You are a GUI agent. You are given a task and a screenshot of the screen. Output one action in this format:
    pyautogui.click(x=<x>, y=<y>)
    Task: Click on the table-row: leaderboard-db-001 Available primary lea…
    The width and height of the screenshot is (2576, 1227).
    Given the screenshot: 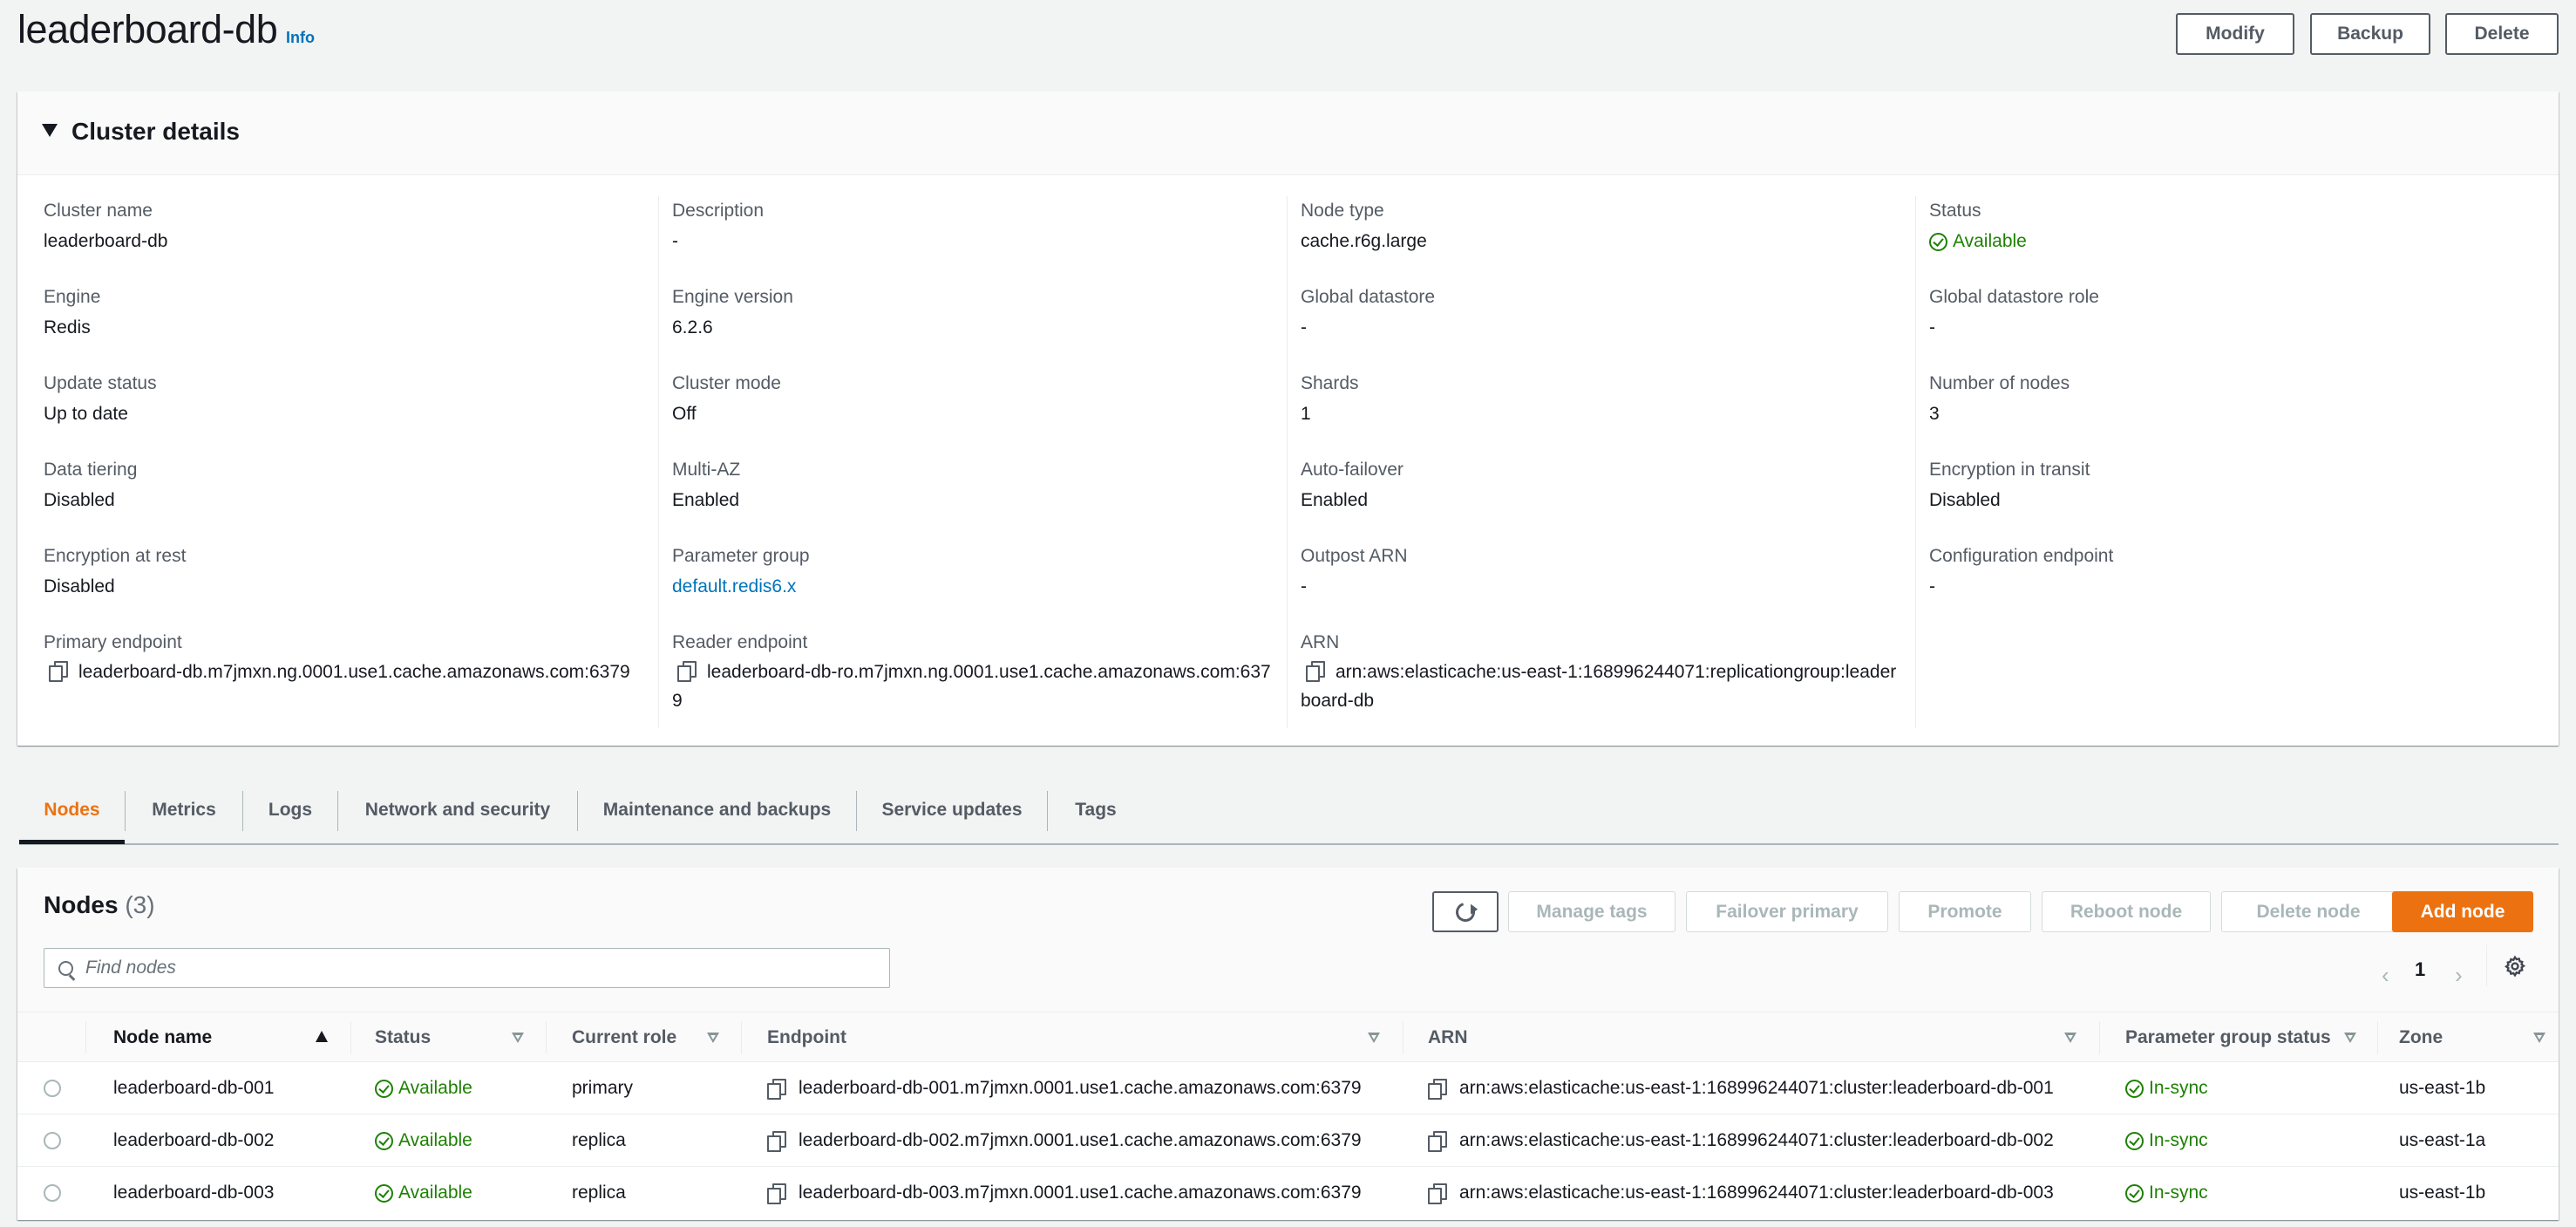 What is the action you would take?
    pyautogui.click(x=1288, y=1088)
    